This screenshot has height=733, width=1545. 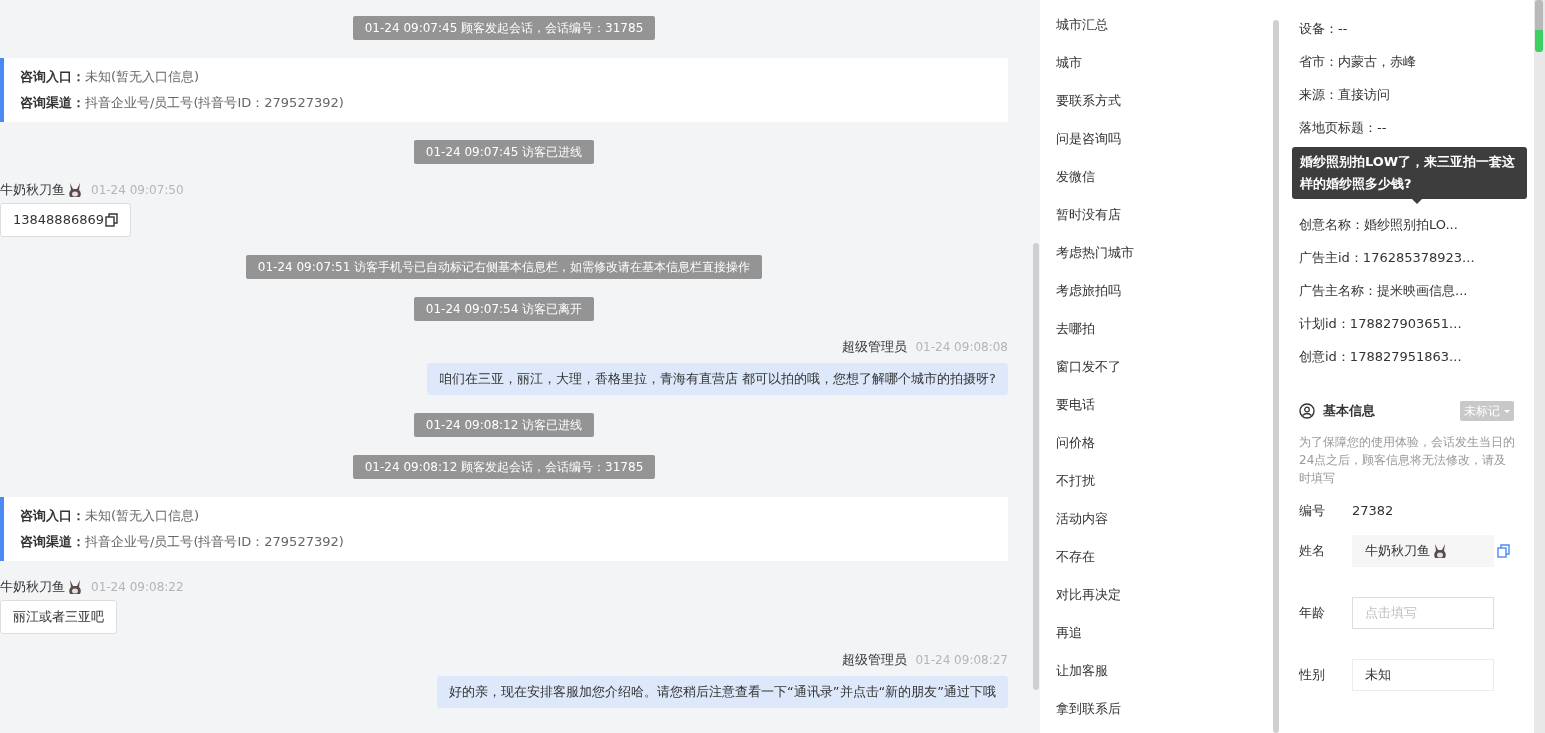 I want to click on message-text: 13848886869, so click(x=58, y=220).